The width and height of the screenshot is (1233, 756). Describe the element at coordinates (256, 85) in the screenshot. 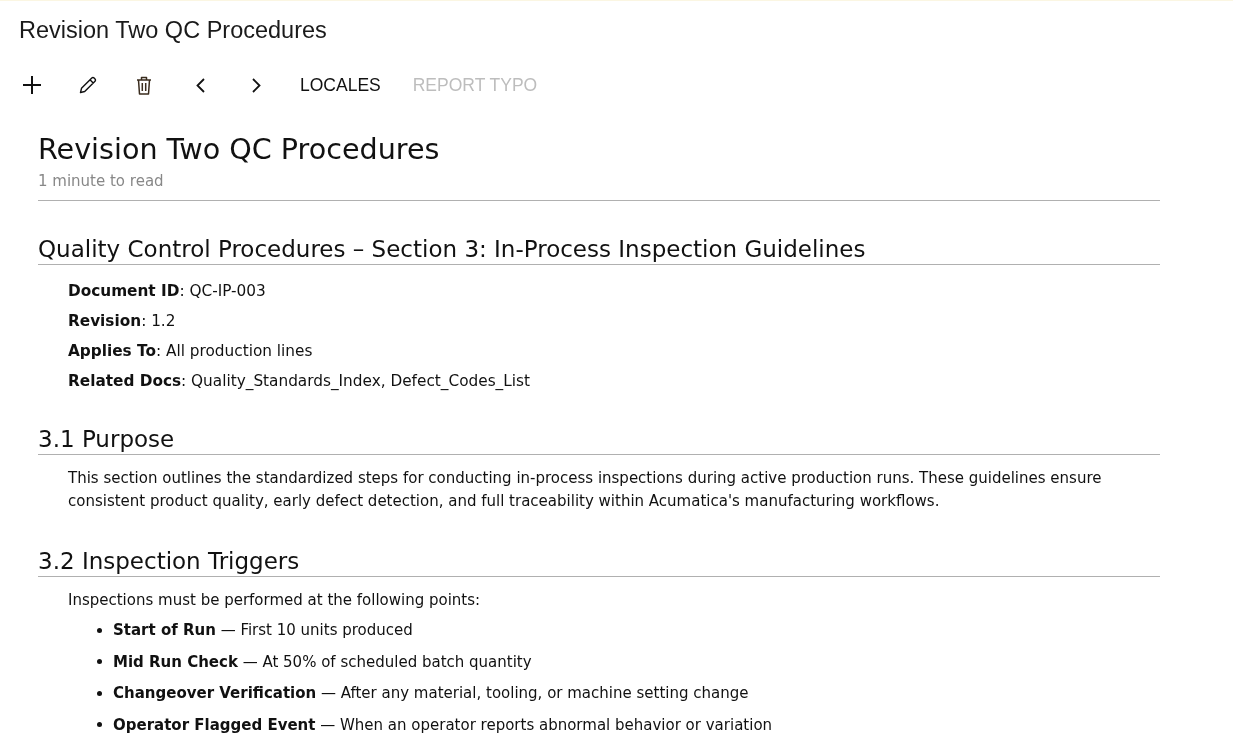

I see `chevron-right-icon` at that location.